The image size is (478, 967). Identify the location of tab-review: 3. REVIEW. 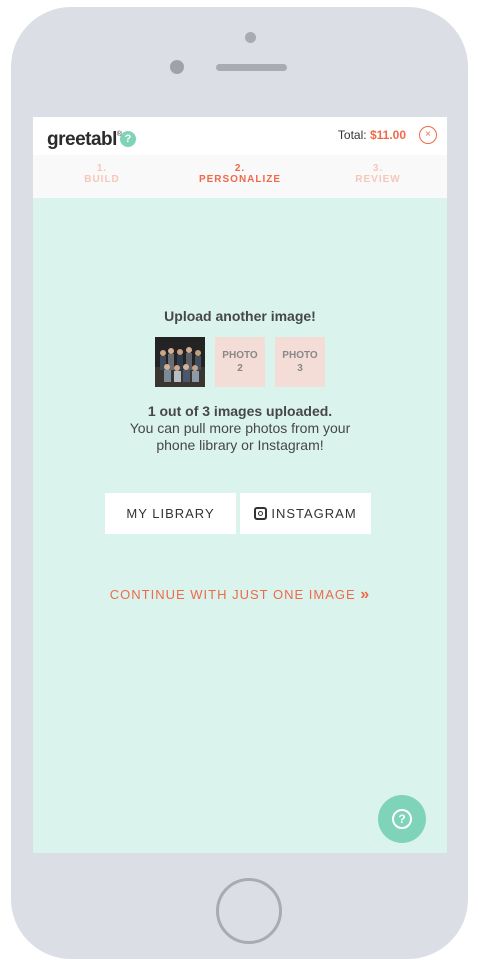
(378, 174).